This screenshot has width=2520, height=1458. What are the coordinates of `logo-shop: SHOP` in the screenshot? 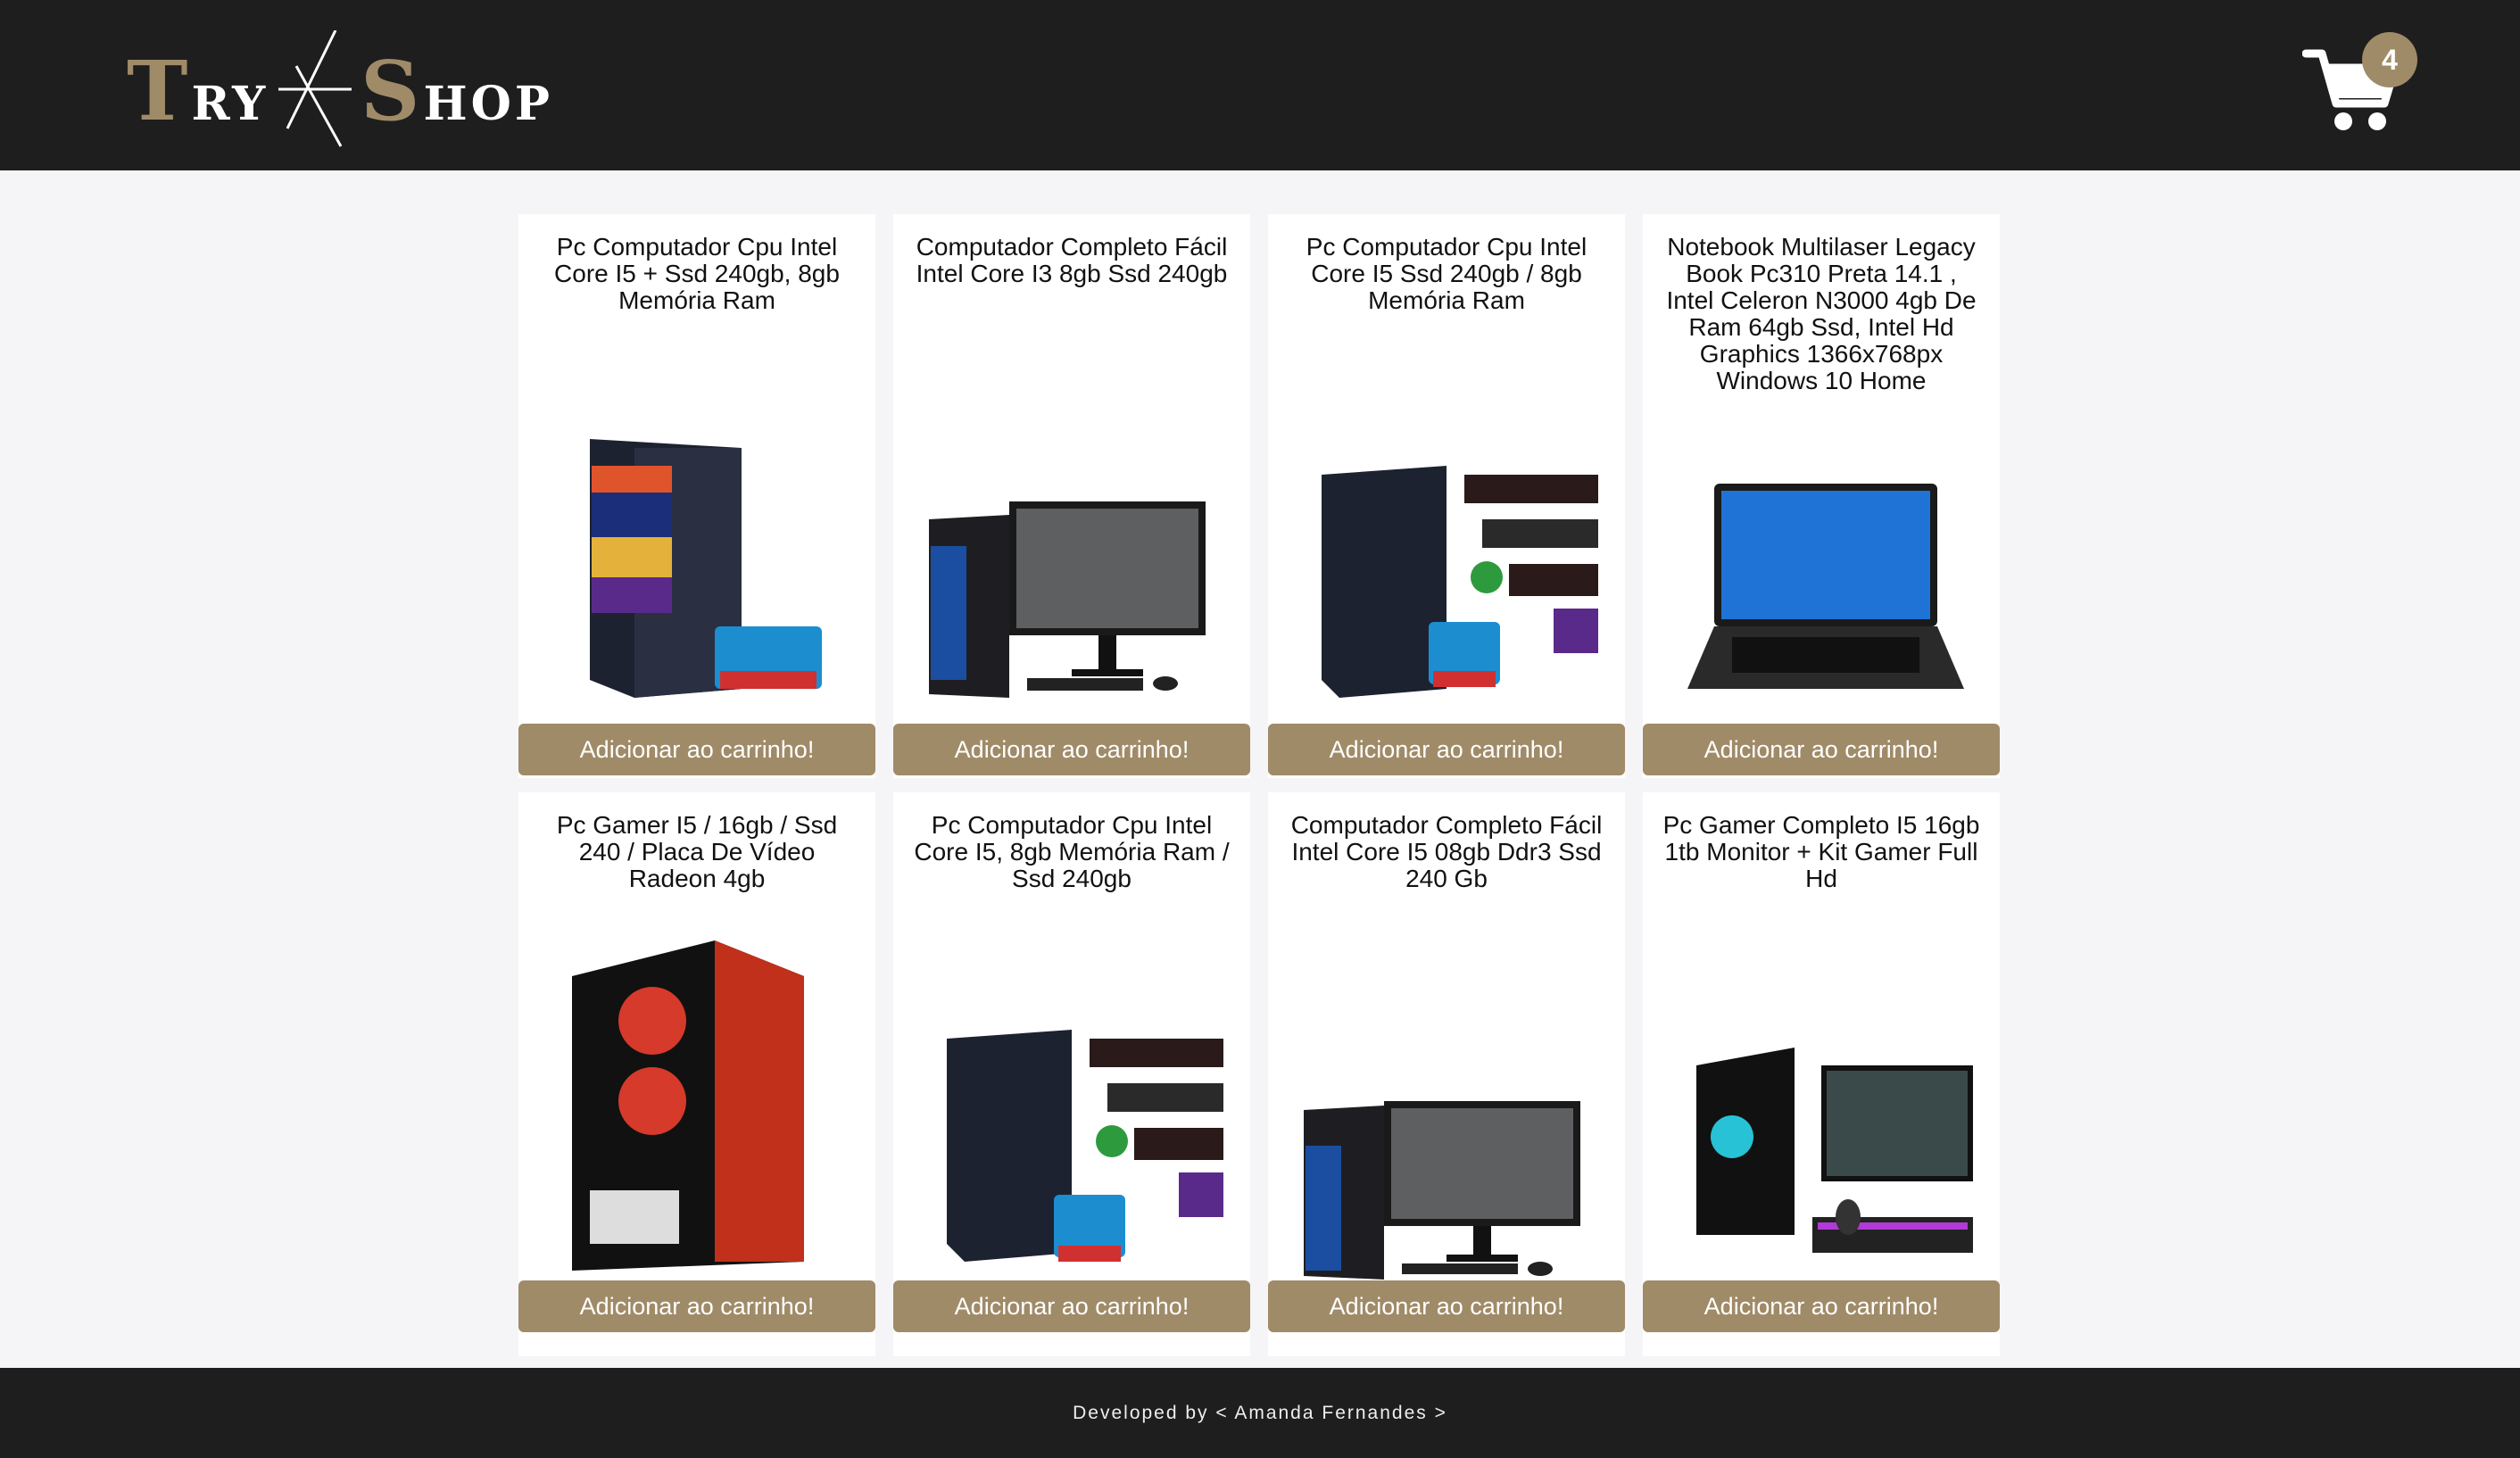 It's located at (457, 91).